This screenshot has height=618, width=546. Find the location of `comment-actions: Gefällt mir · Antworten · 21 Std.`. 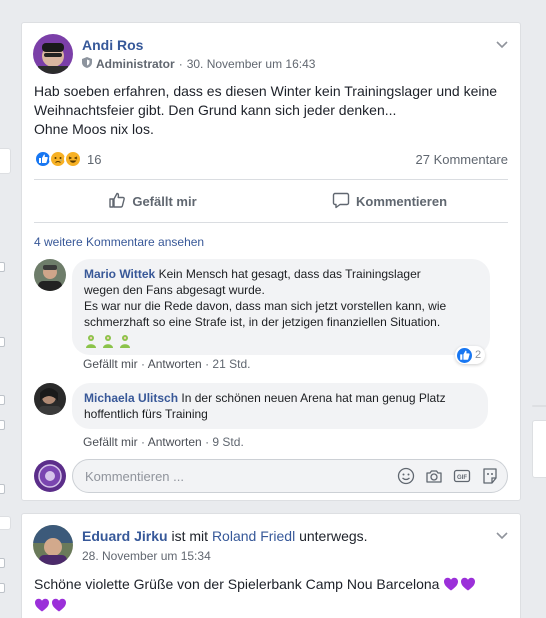

comment-actions: Gefällt mir · Antworten · 21 Std. is located at coordinates (166, 364).